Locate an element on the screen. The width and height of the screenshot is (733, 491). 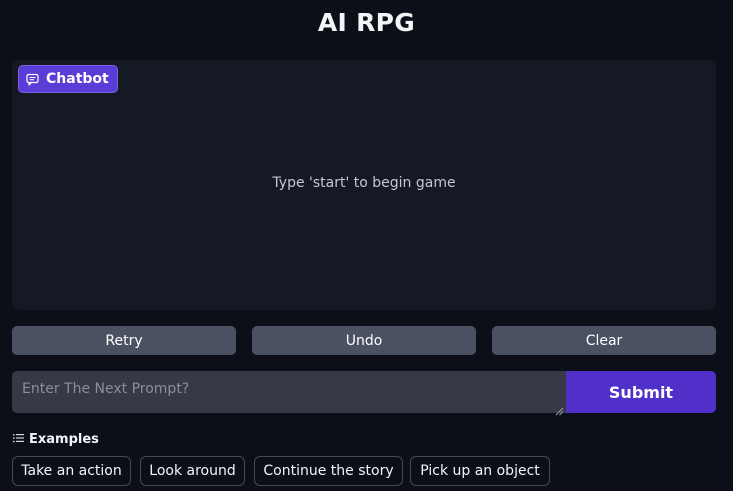
example-pick-up-an-object: Pick up an object is located at coordinates (480, 471).